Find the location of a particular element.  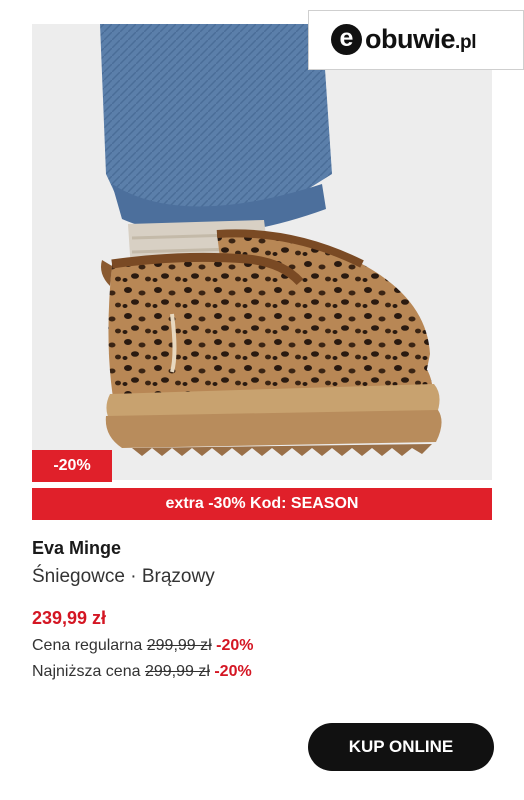

product-brand: Eva Minge is located at coordinates (76, 548).